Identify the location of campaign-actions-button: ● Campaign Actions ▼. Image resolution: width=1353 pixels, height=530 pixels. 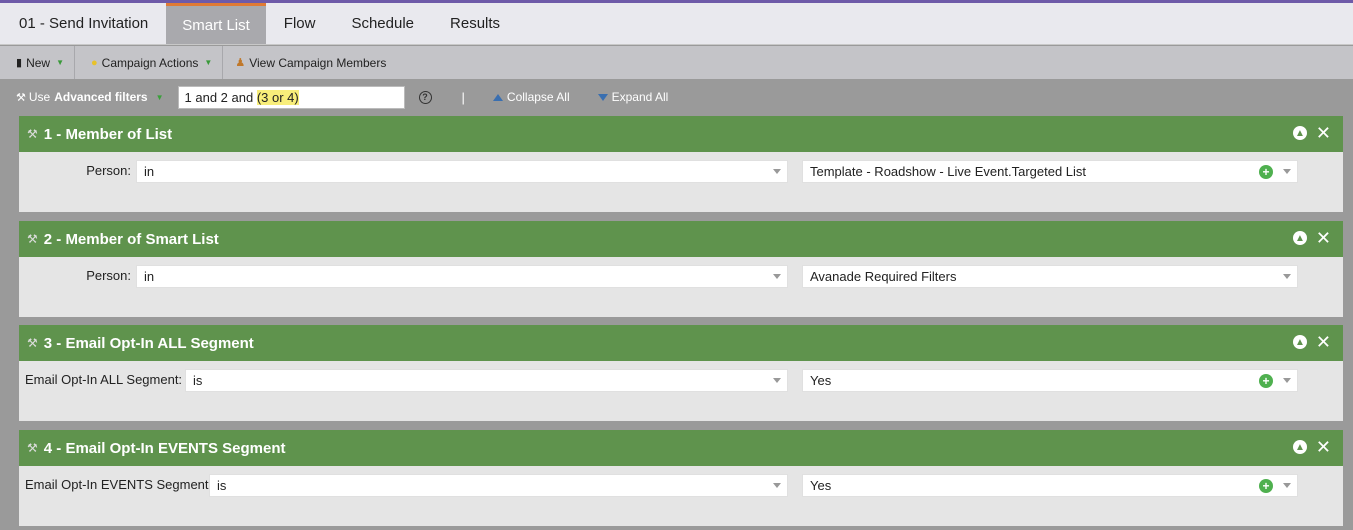
(148, 62).